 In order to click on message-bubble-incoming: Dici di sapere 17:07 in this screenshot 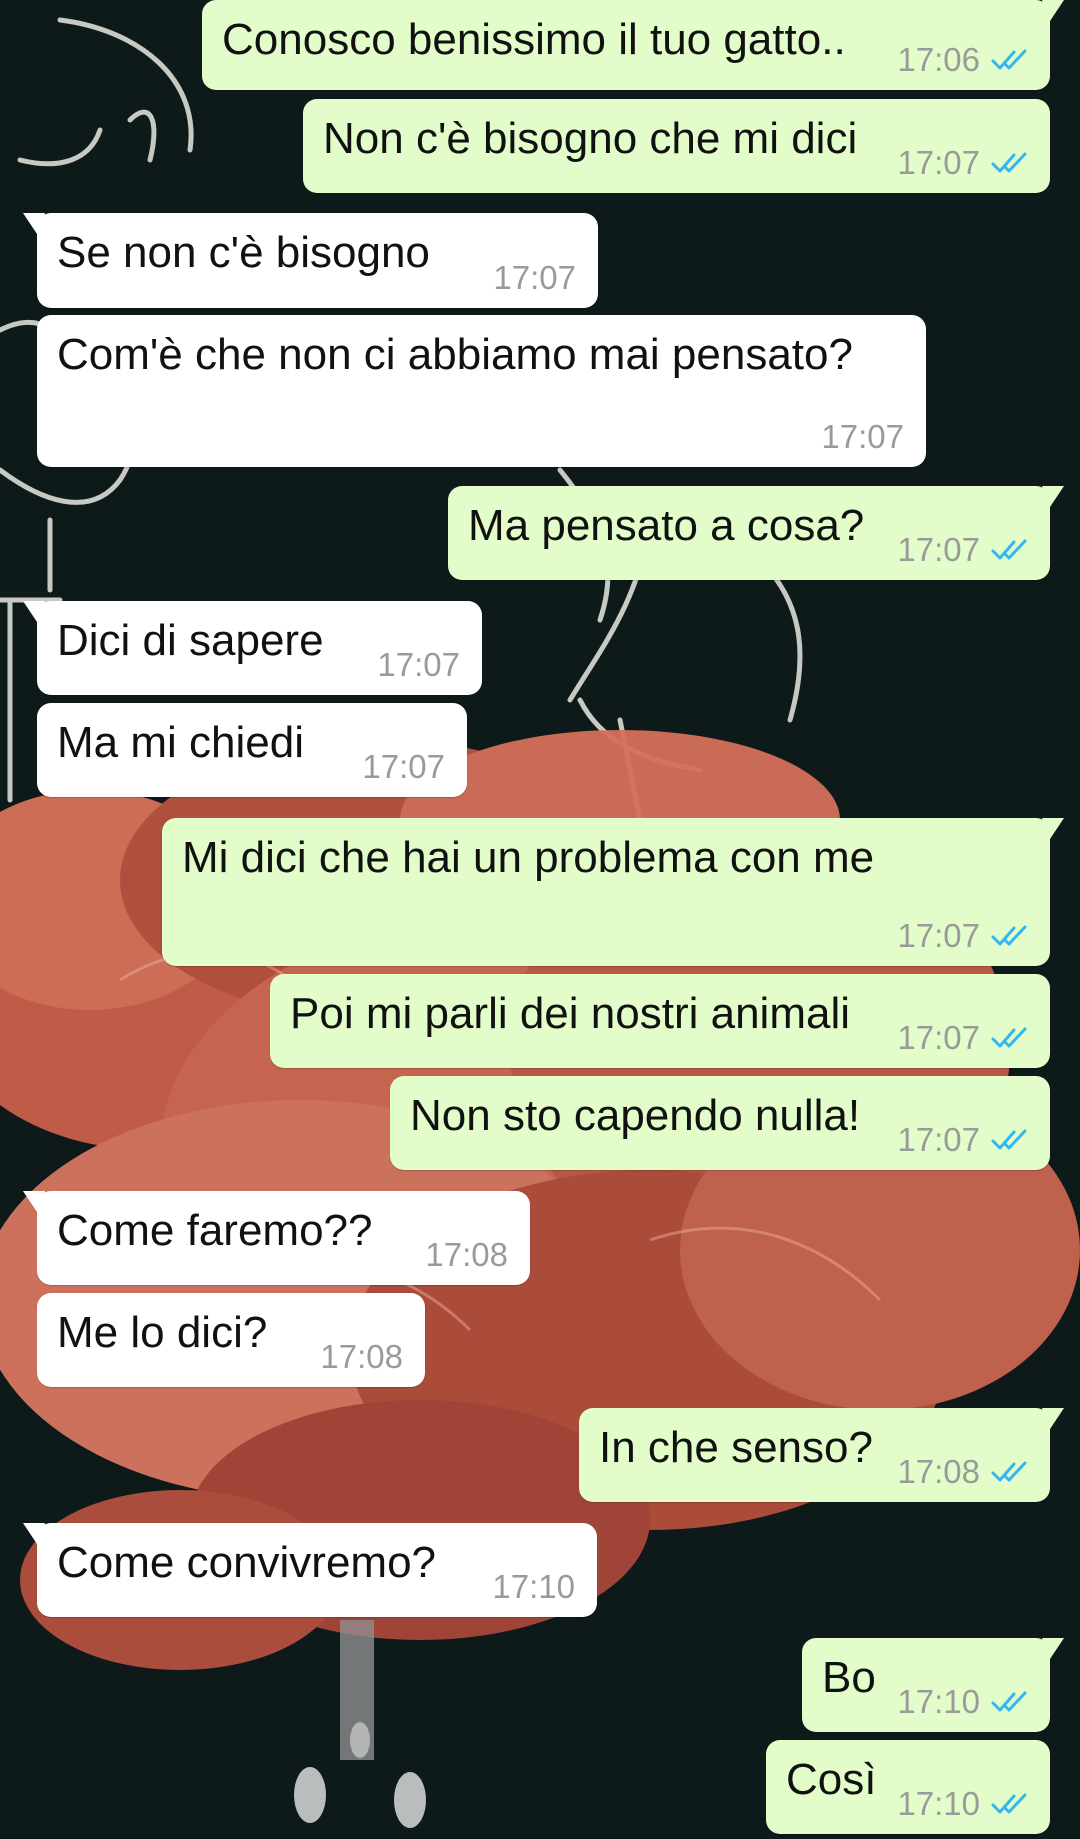, I will do `click(252, 648)`.